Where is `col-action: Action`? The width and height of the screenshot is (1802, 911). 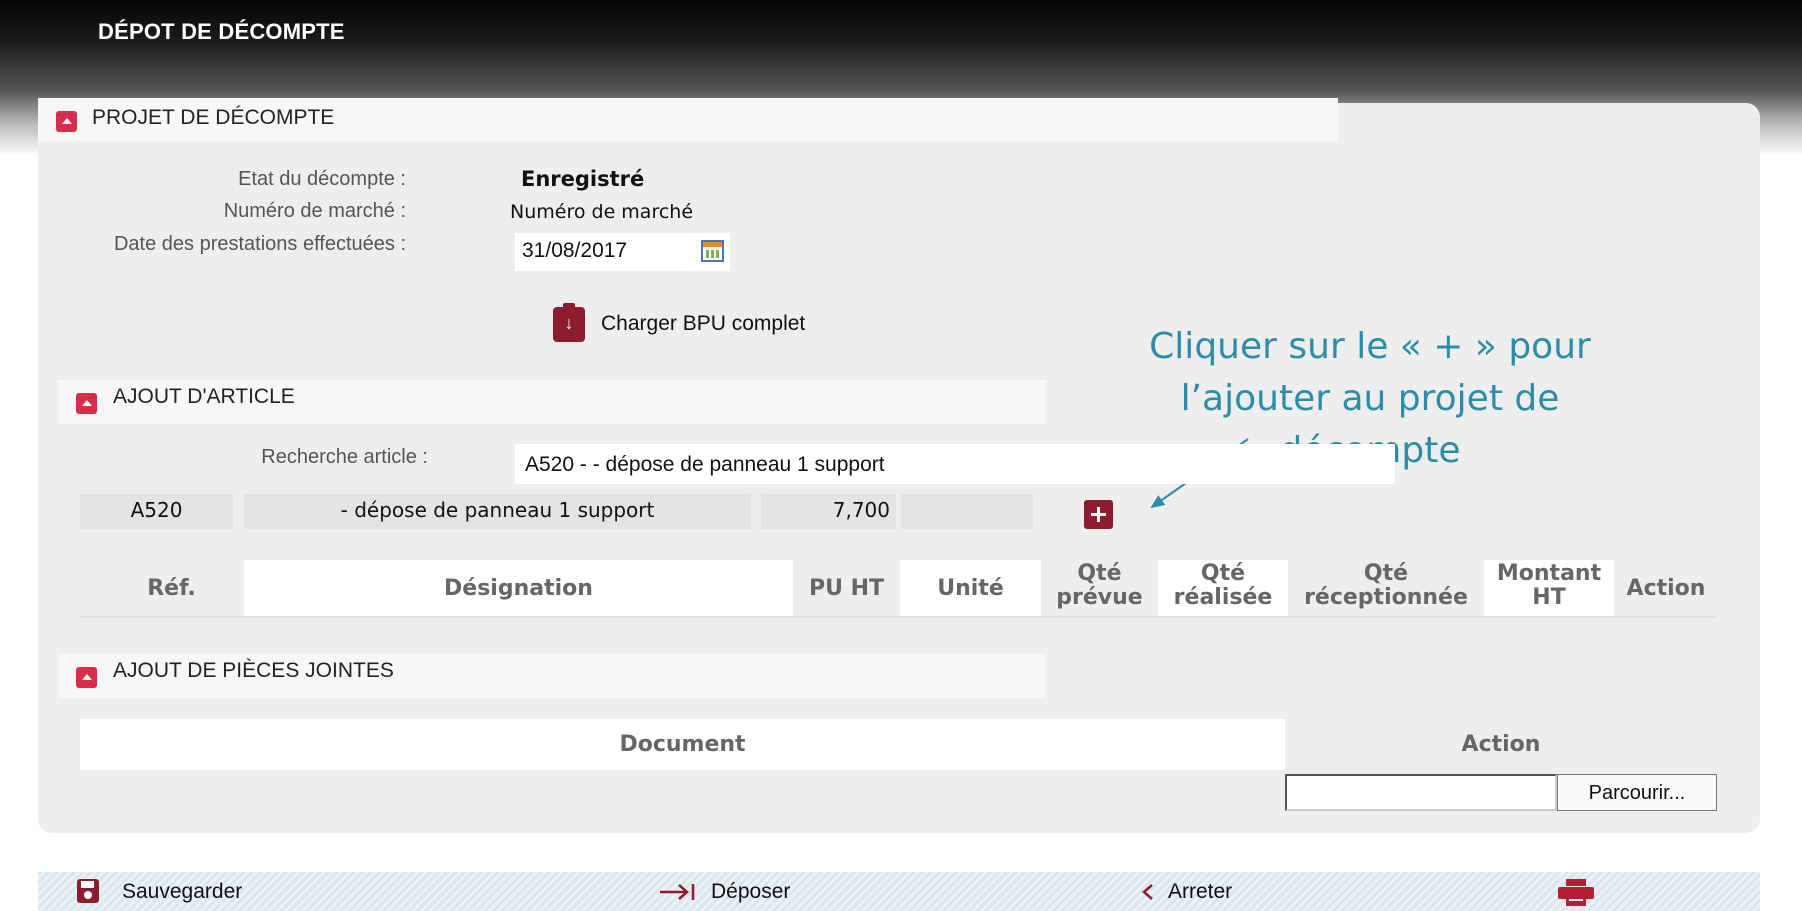
col-action: Action is located at coordinates (1666, 588).